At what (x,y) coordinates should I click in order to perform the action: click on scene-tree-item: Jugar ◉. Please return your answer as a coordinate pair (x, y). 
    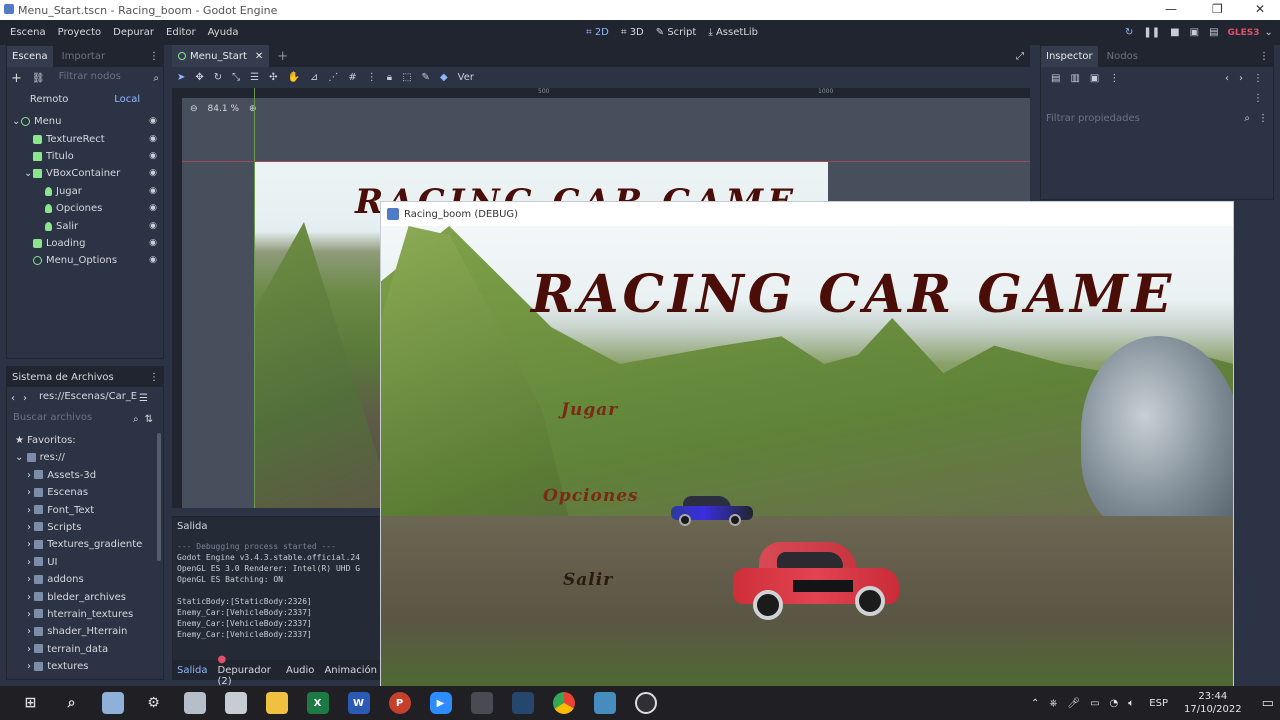
    Looking at the image, I should click on (87, 191).